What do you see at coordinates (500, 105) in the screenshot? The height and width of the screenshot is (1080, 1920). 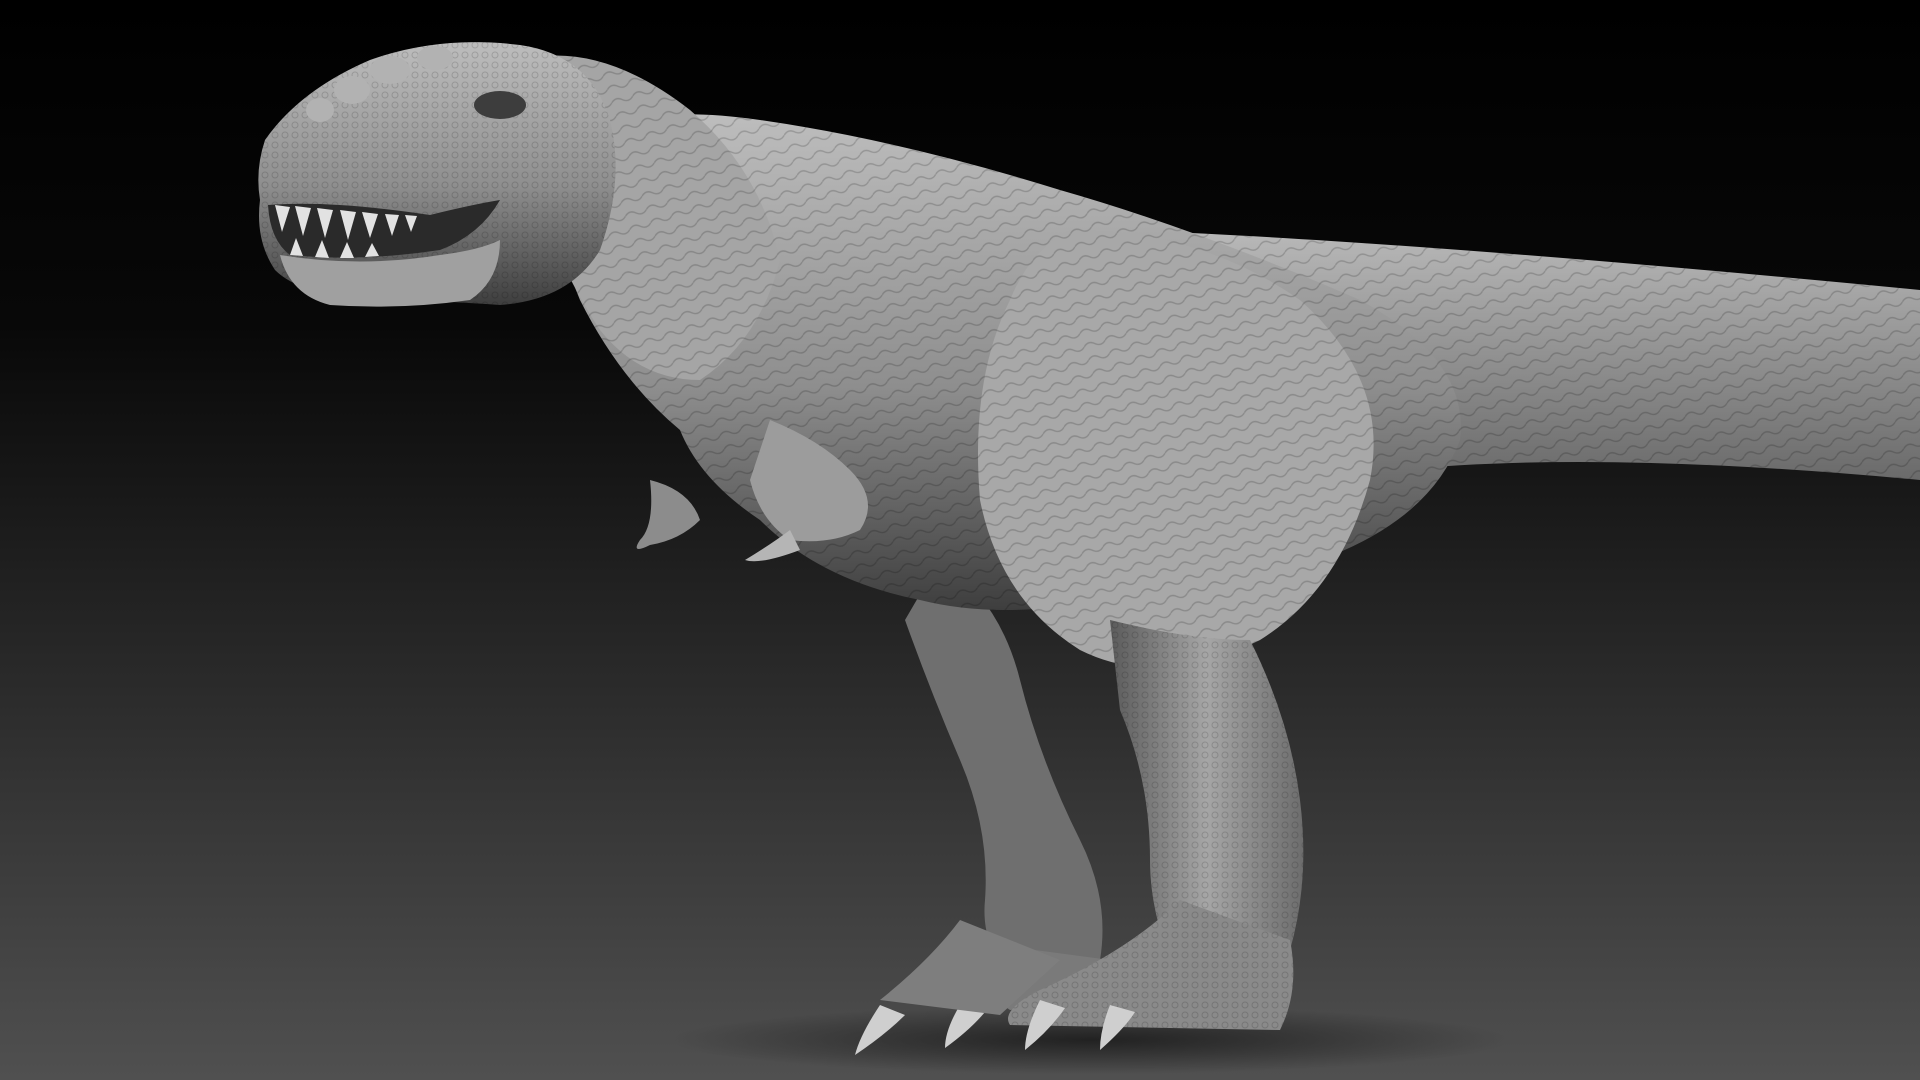 I see `eye` at bounding box center [500, 105].